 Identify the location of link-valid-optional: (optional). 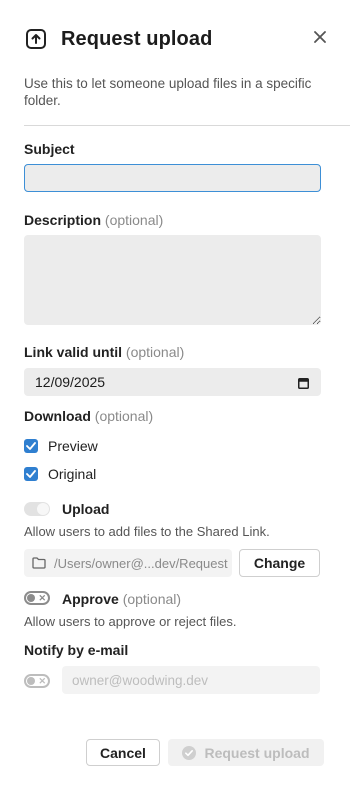
(155, 352).